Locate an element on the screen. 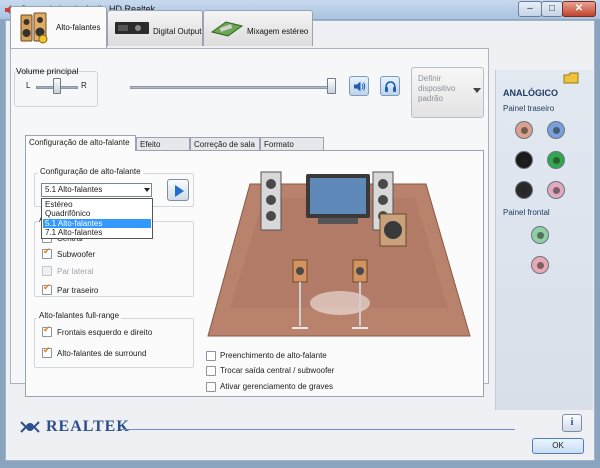 The width and height of the screenshot is (600, 468). surround-speakers-checkbox is located at coordinates (47, 352).